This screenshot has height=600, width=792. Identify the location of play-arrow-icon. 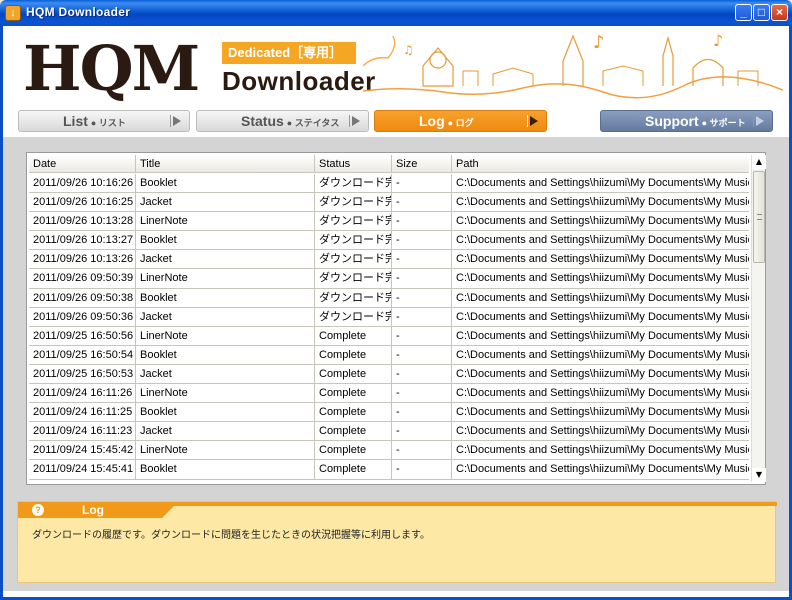
(356, 121).